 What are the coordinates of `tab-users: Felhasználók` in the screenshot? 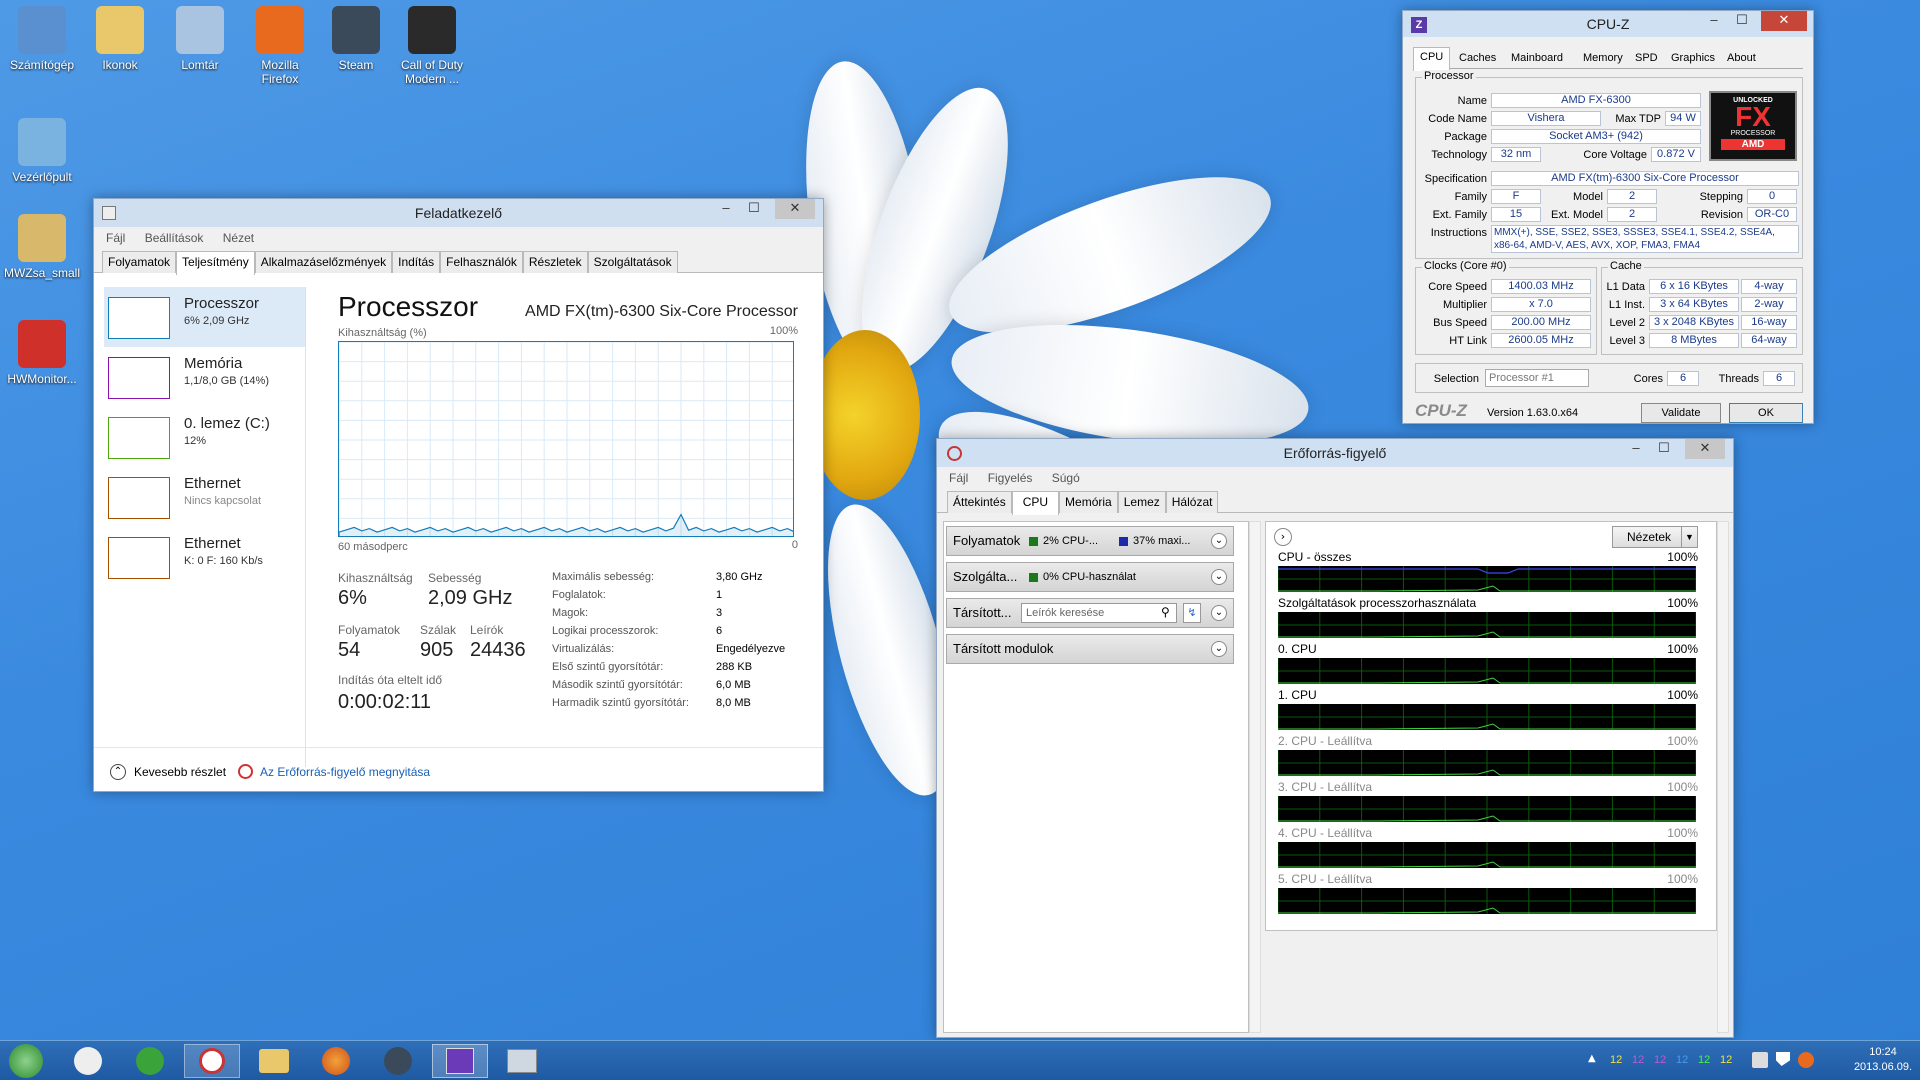 It's located at (481, 262).